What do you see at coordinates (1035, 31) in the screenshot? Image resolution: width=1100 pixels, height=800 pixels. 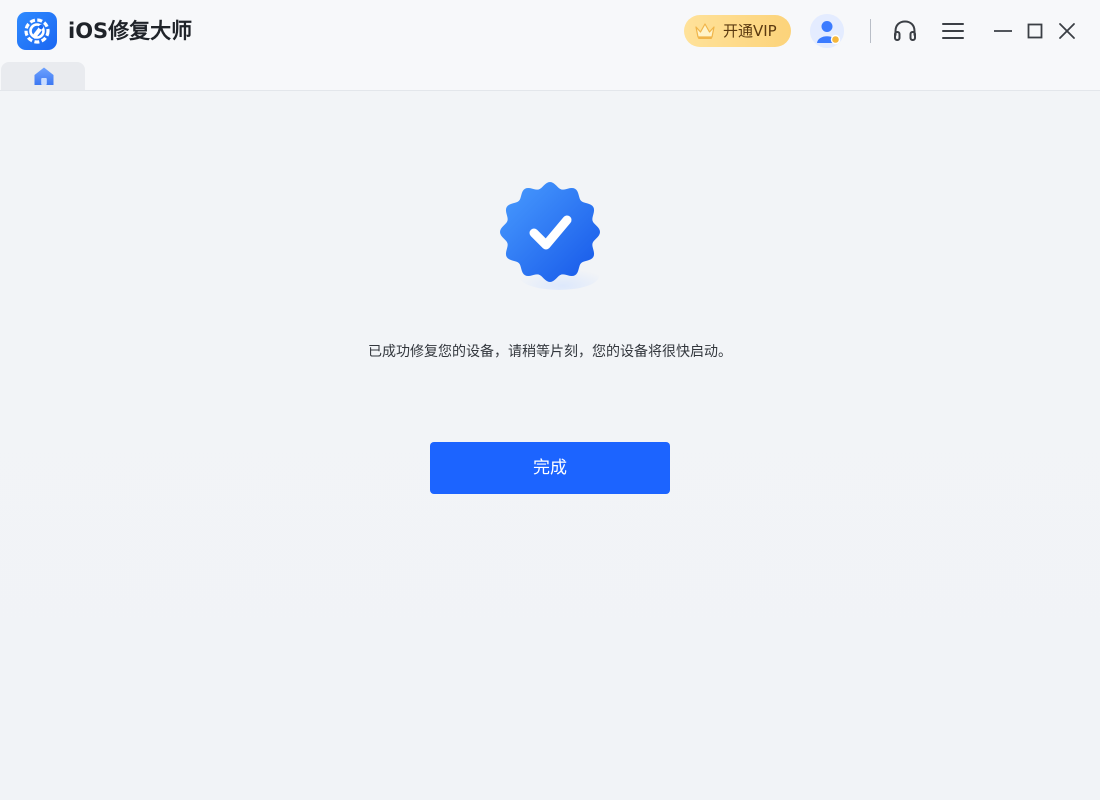 I see `maximize-icon` at bounding box center [1035, 31].